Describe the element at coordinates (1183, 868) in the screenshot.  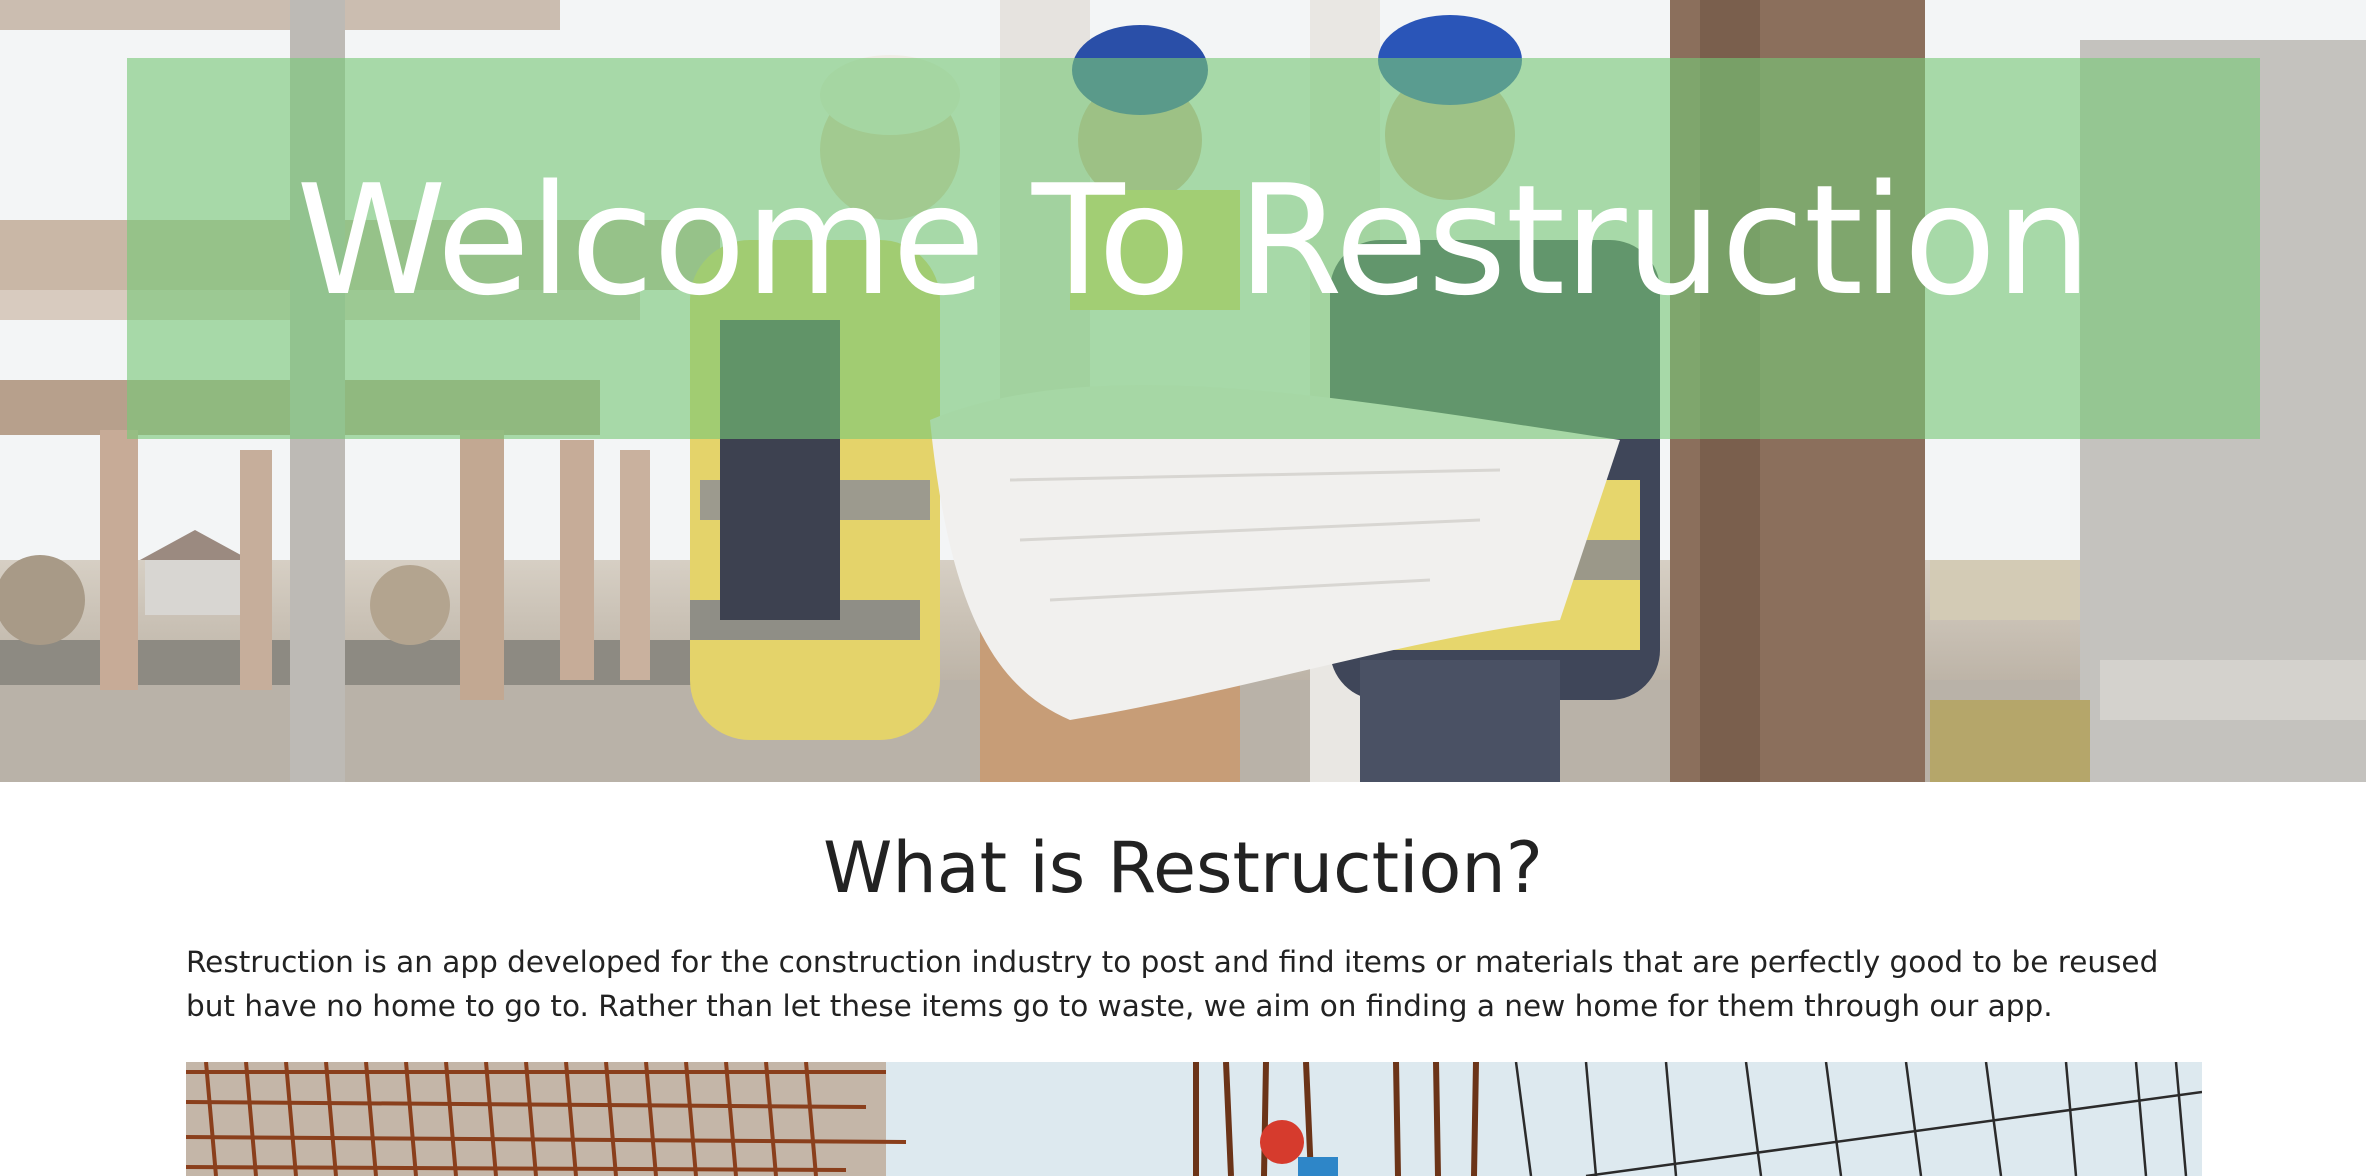
I see `about-heading: What is Restruction?` at that location.